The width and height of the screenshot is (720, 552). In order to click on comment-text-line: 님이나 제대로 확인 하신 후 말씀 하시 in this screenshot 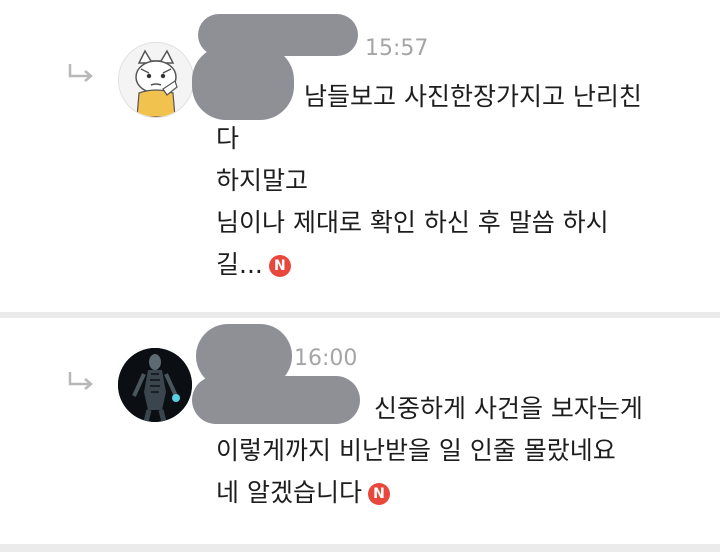, I will do `click(412, 222)`.